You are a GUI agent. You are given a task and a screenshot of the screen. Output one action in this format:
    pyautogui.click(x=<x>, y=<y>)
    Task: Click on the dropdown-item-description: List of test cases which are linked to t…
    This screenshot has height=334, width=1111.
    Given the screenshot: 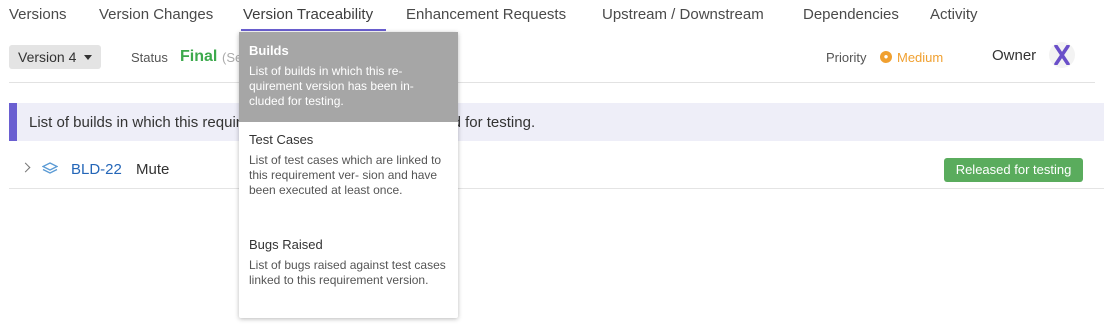 What is the action you would take?
    pyautogui.click(x=345, y=175)
    